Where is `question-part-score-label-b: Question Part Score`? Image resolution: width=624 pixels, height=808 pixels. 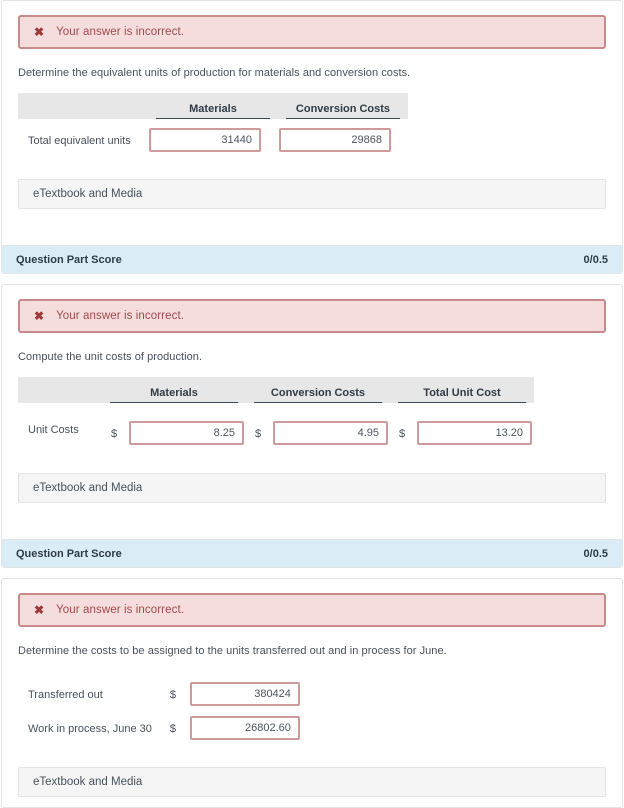 question-part-score-label-b: Question Part Score is located at coordinates (69, 553).